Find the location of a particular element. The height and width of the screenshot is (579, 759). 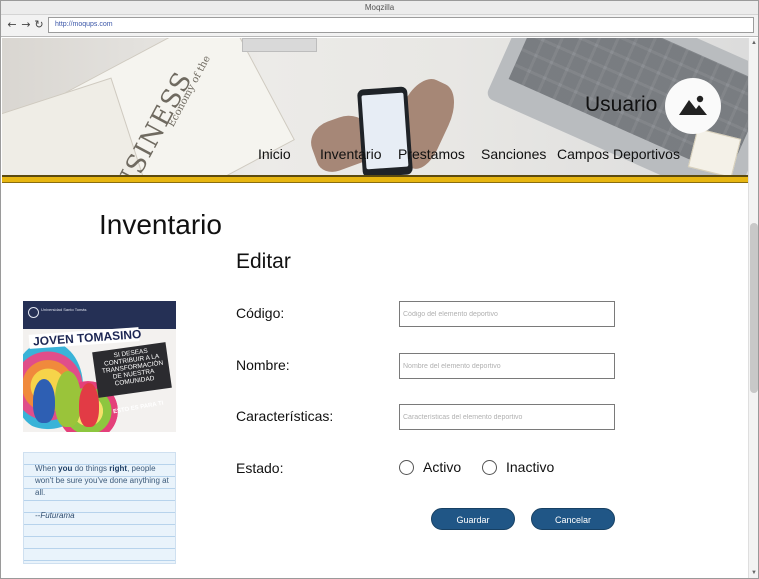

section-title: Editar is located at coordinates (263, 261).